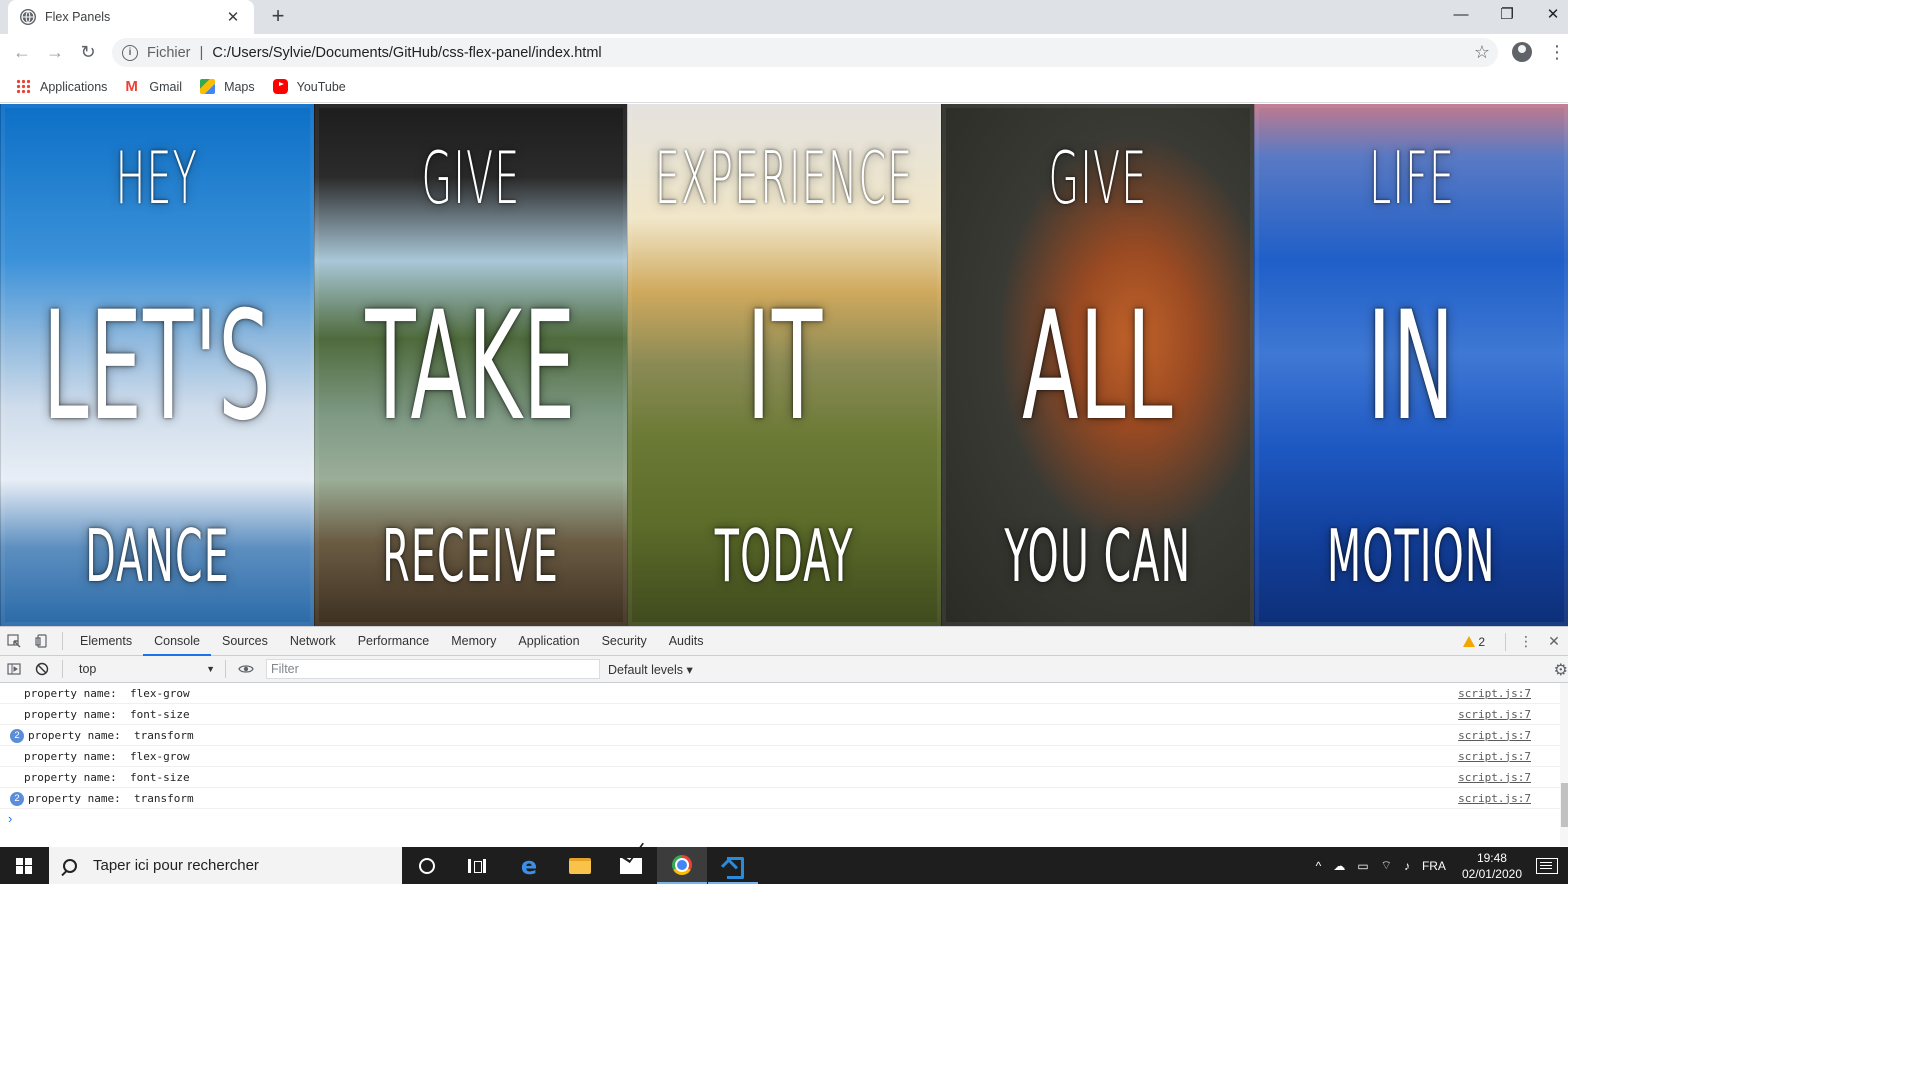 The image size is (1908, 1076). I want to click on bookmark-label: Maps, so click(239, 86).